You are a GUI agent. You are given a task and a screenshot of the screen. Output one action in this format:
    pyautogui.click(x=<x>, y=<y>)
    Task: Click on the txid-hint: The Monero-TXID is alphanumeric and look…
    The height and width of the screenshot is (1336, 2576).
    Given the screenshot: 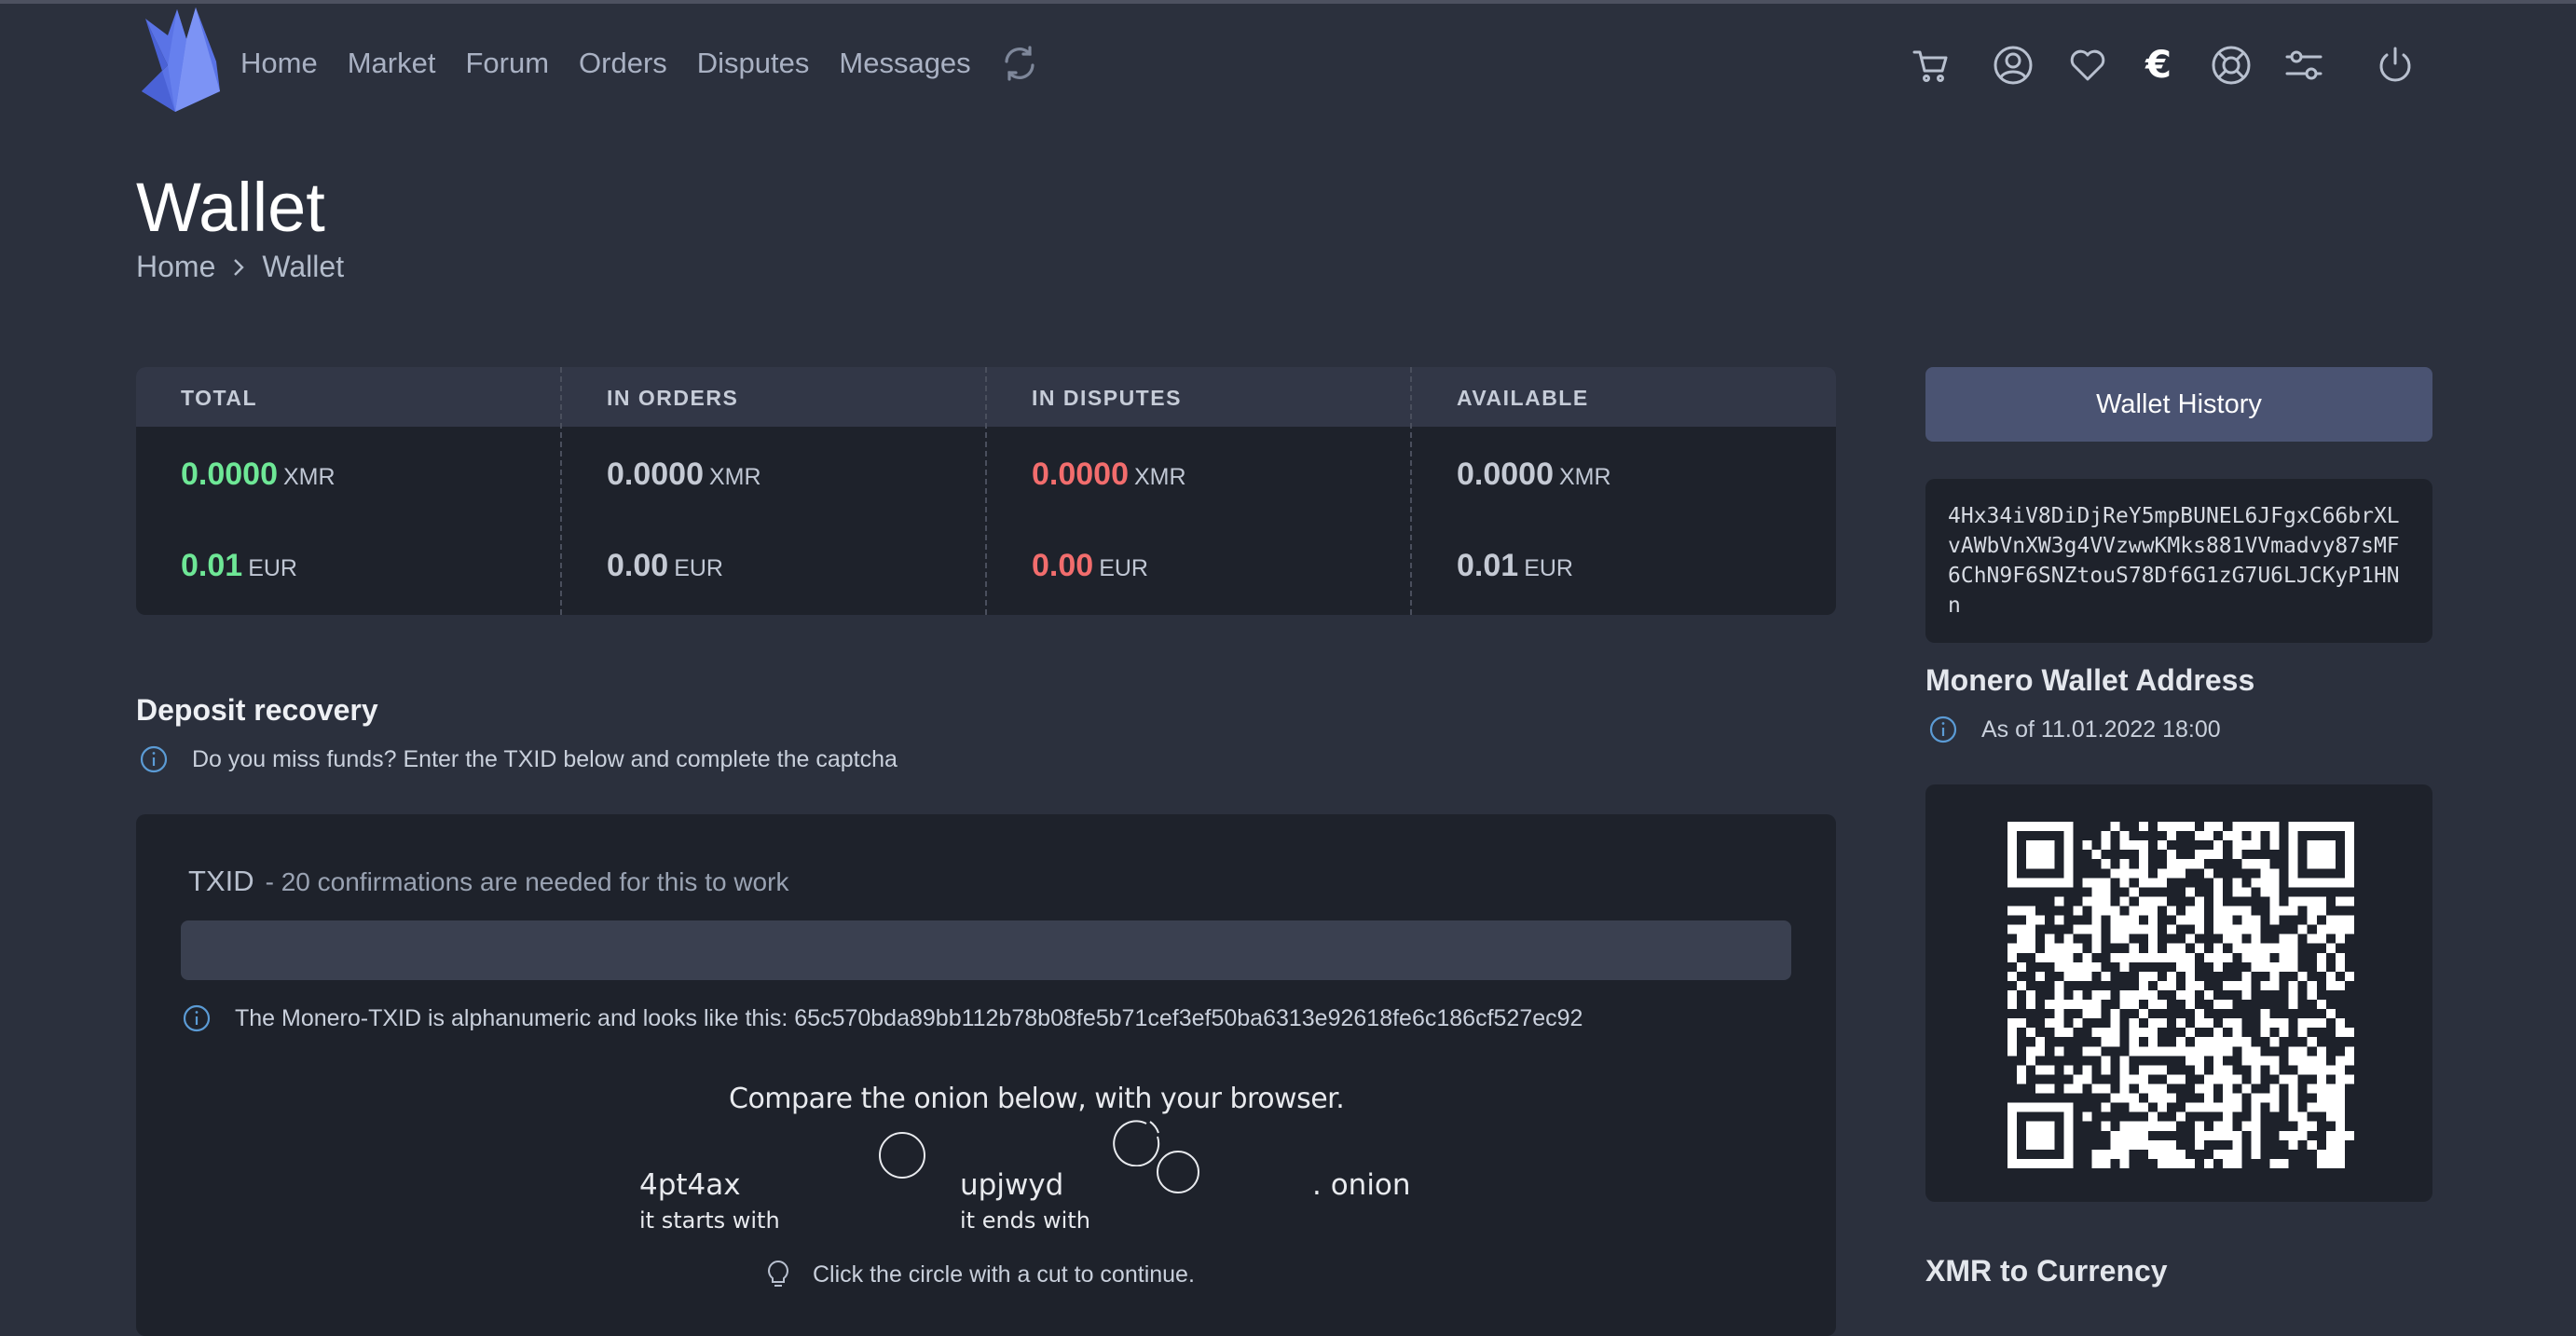 What is the action you would take?
    pyautogui.click(x=883, y=1018)
    